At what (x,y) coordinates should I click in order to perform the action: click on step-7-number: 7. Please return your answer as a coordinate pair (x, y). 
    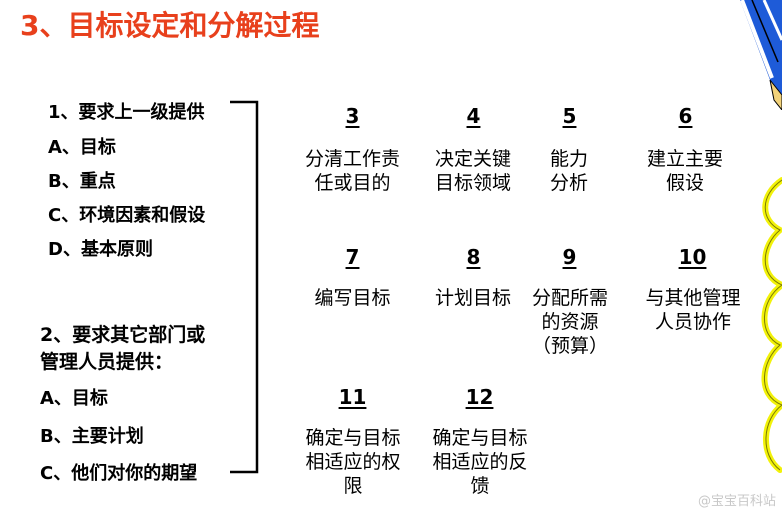
    Looking at the image, I should click on (352, 257).